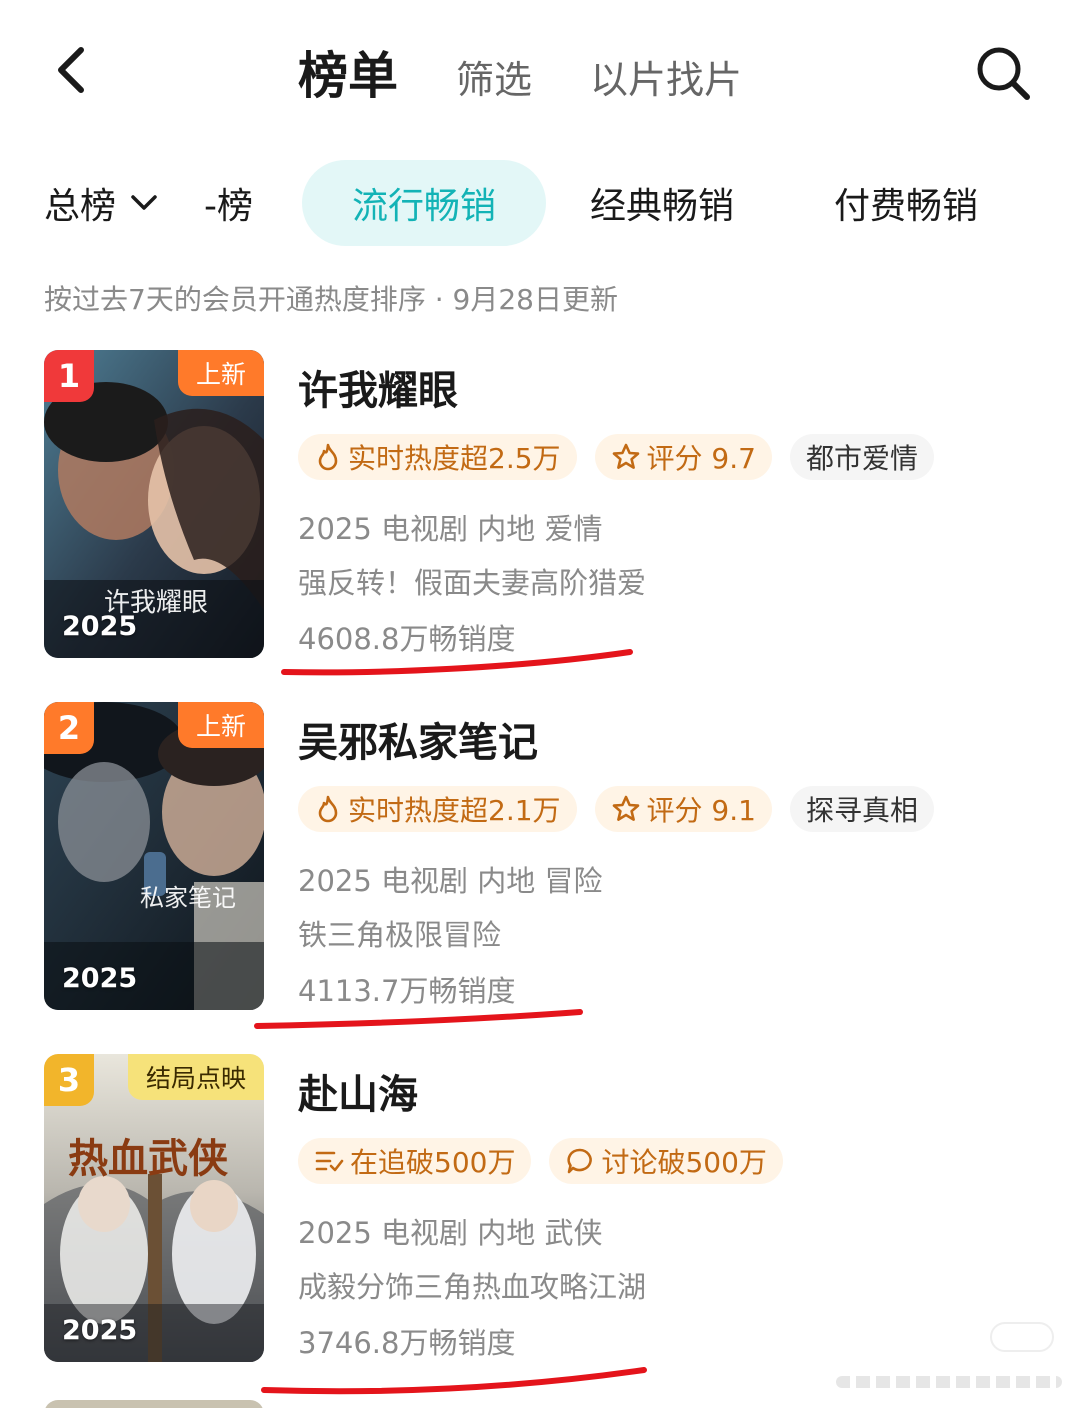 This screenshot has width=1080, height=1408. What do you see at coordinates (348, 72) in the screenshot?
I see `tab-ranking: 榜单` at bounding box center [348, 72].